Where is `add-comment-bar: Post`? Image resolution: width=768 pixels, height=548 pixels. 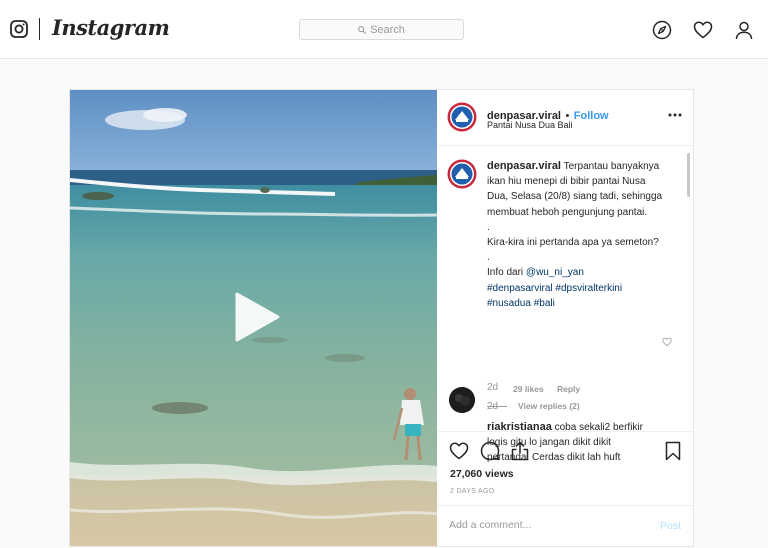 add-comment-bar: Post is located at coordinates (565, 525).